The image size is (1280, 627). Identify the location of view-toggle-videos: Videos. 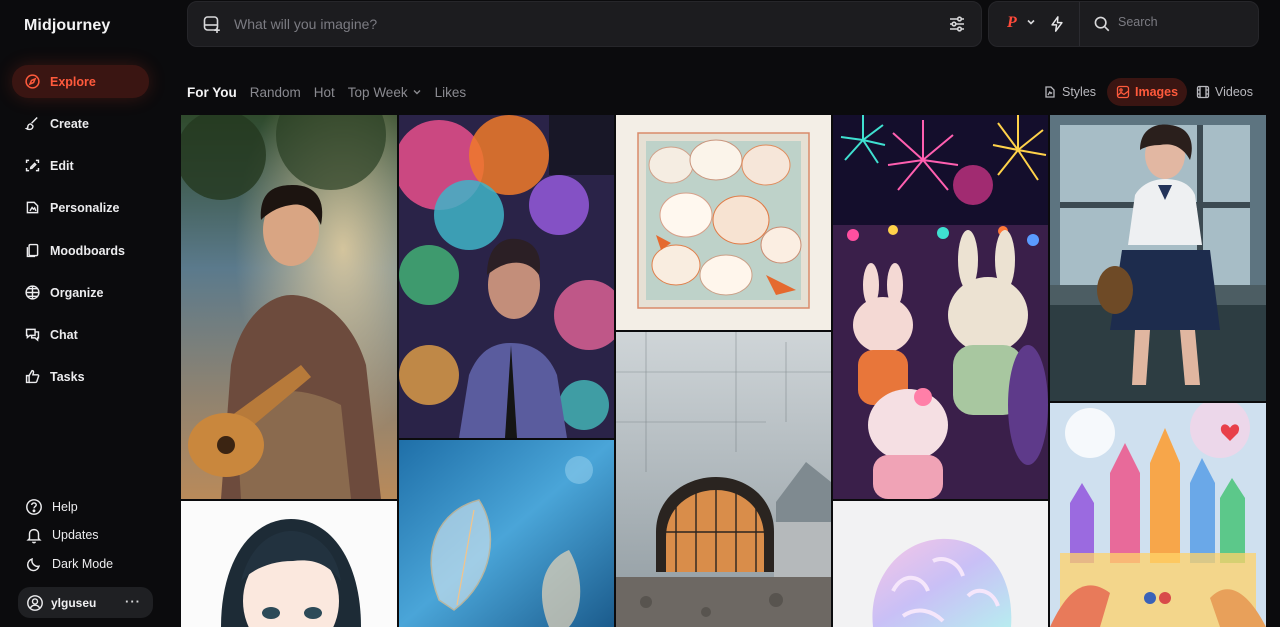
(1224, 92).